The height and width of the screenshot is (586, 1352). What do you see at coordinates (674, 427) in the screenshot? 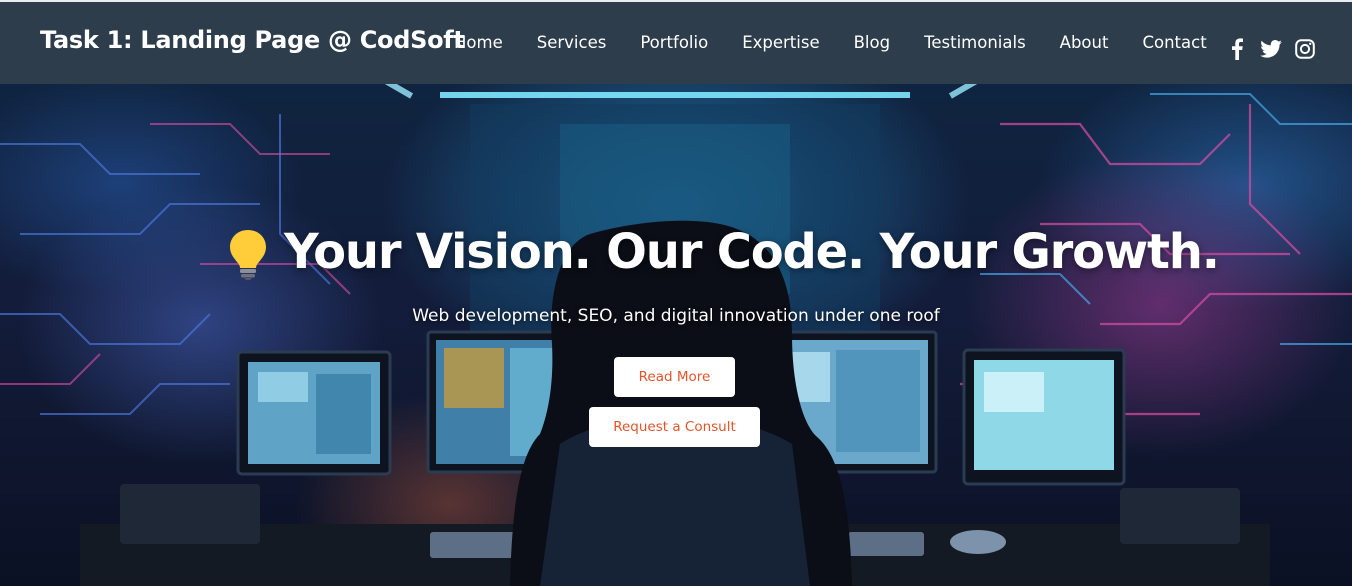
I see `request-consult-button: Request a Consult` at bounding box center [674, 427].